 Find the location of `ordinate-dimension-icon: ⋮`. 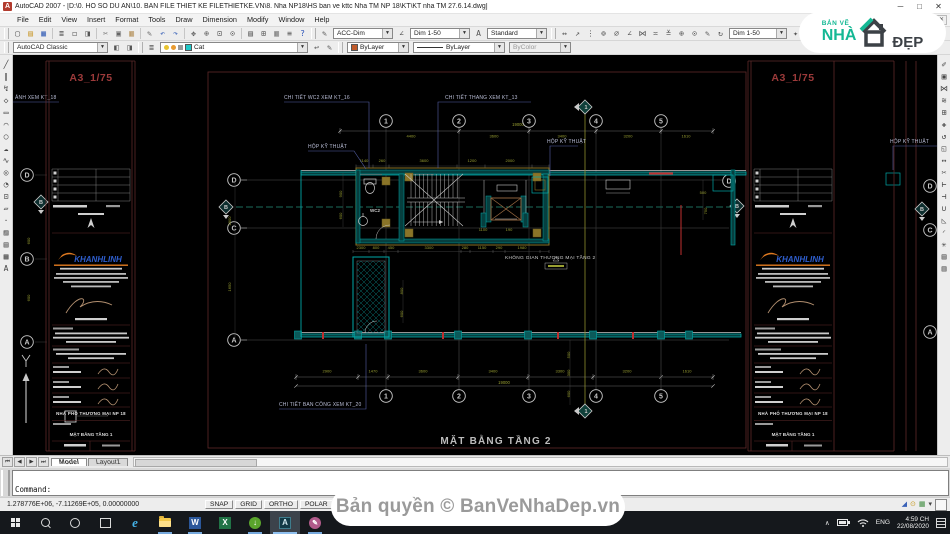

ordinate-dimension-icon: ⋮ is located at coordinates (590, 34).